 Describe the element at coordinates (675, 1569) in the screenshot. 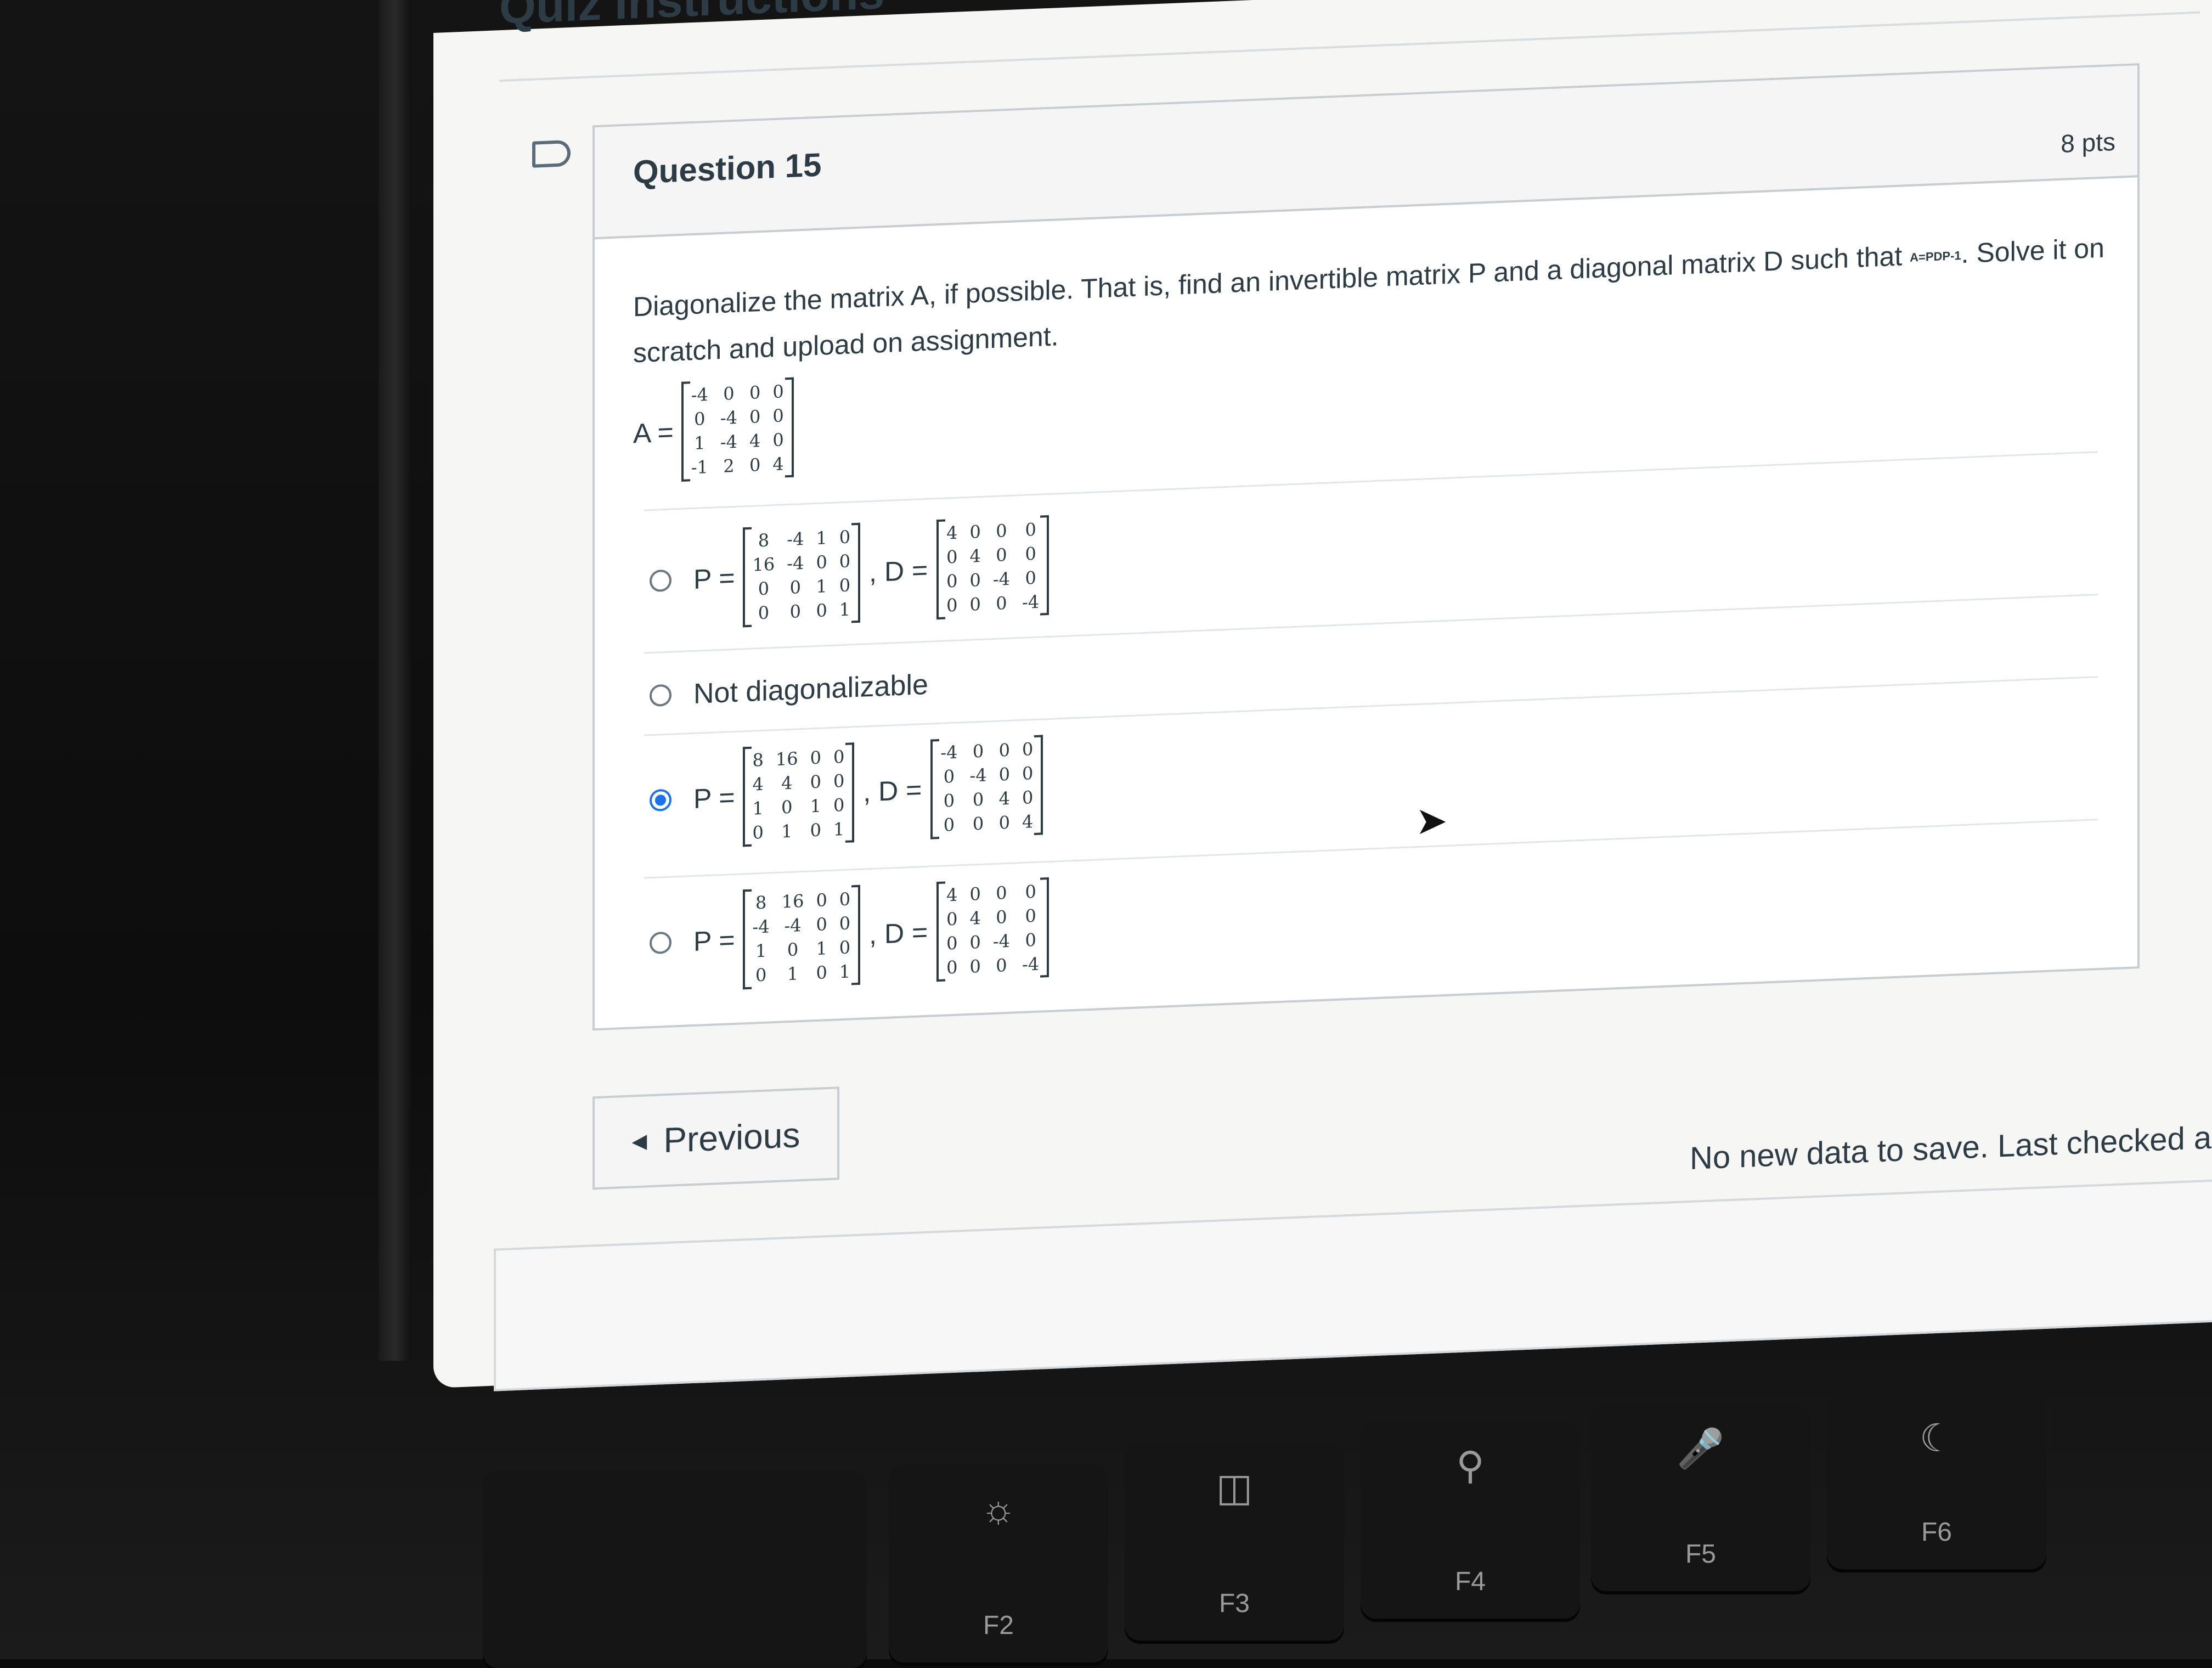

I see `key-blank` at that location.